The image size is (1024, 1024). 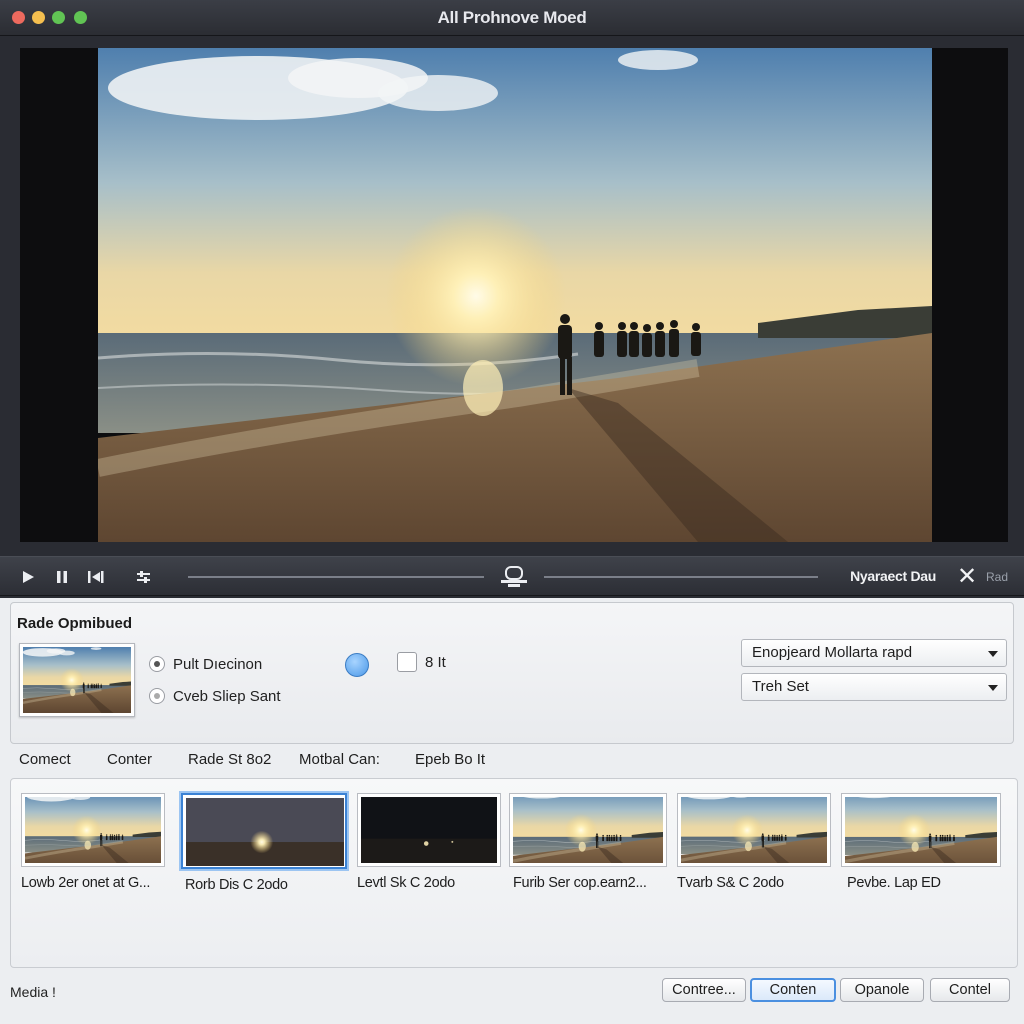 I want to click on clip-label: Rorb Dis C 2odo, so click(x=236, y=885).